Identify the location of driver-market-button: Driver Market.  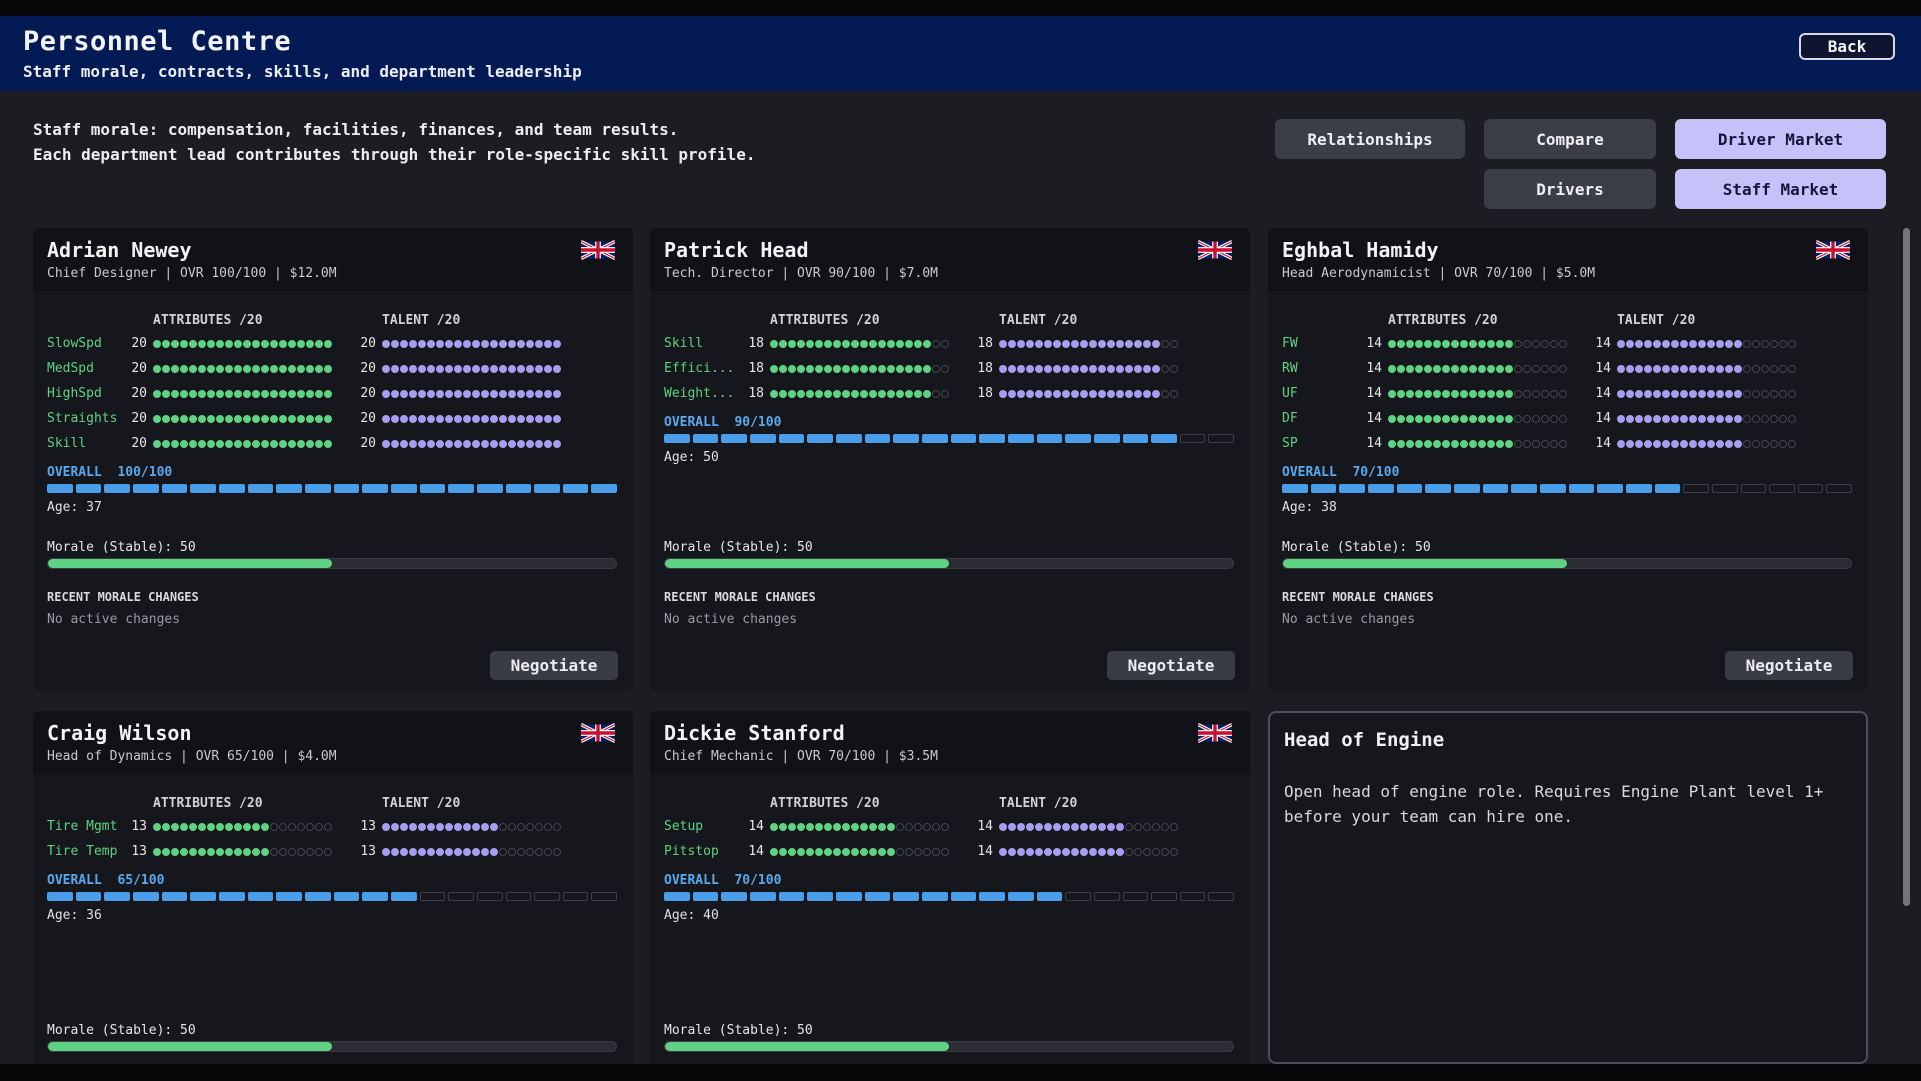
(1780, 139).